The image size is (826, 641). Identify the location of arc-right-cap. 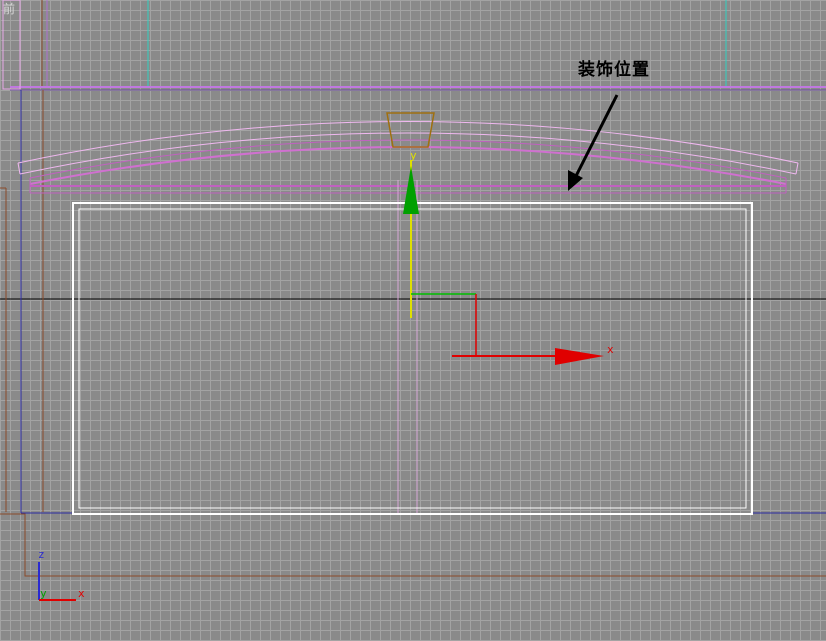
(797, 168).